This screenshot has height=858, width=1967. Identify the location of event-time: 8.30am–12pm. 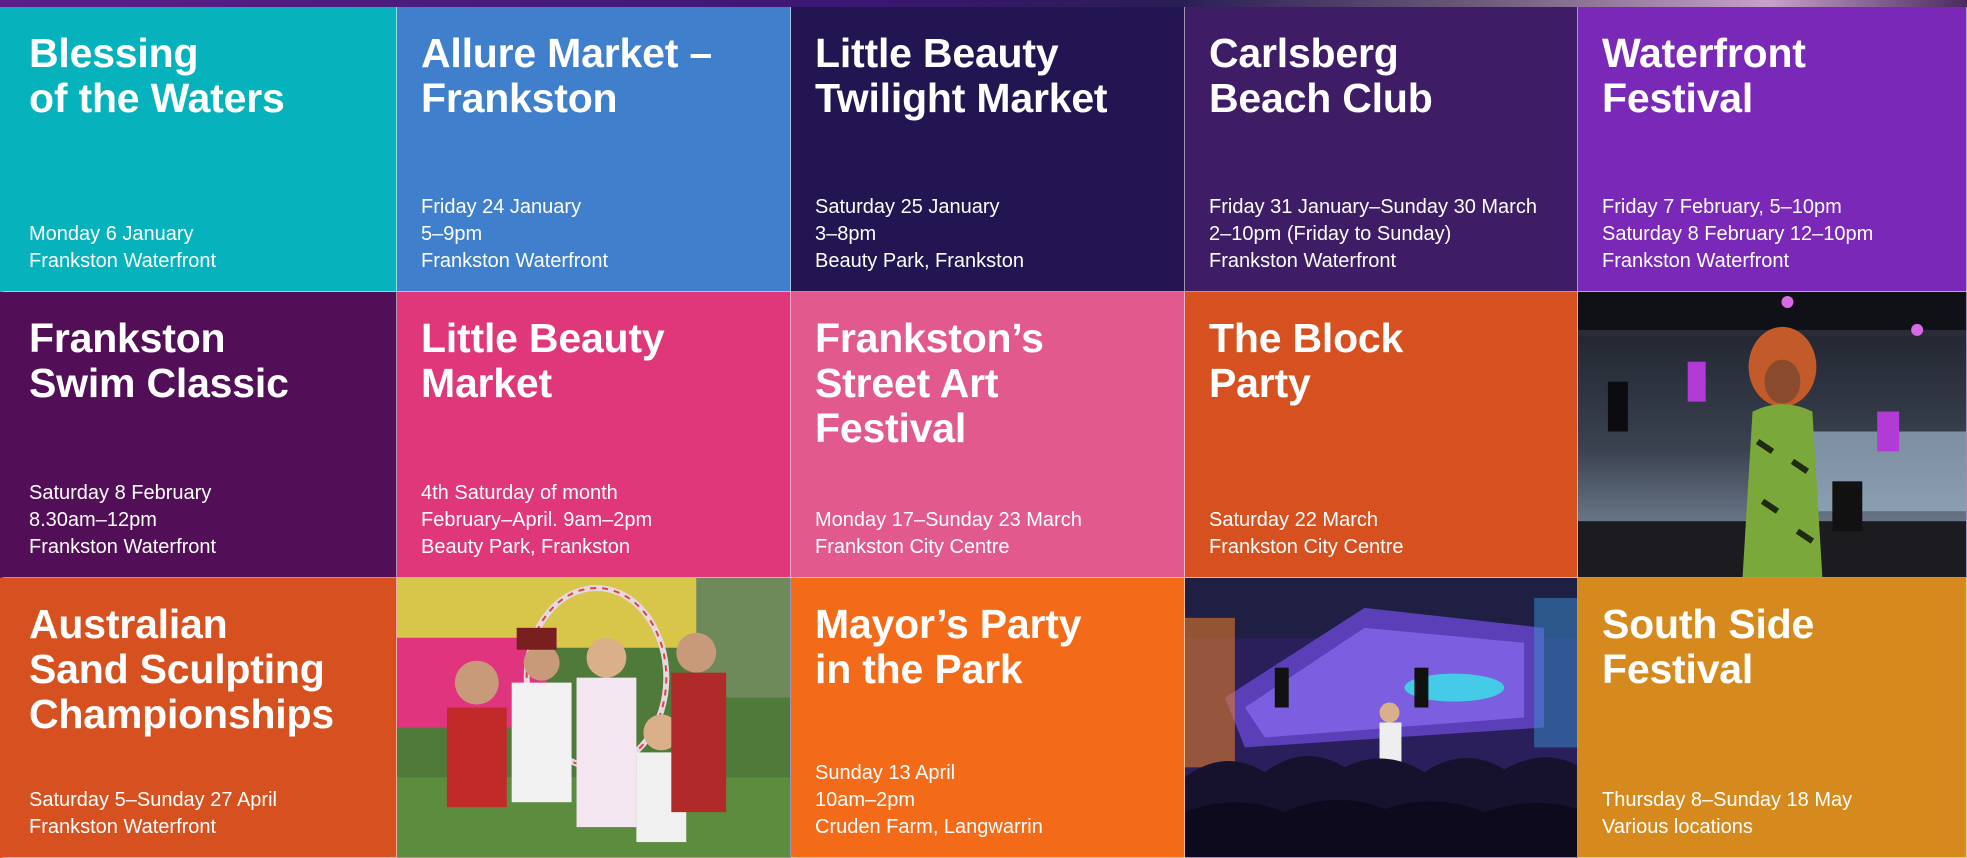
(93, 520).